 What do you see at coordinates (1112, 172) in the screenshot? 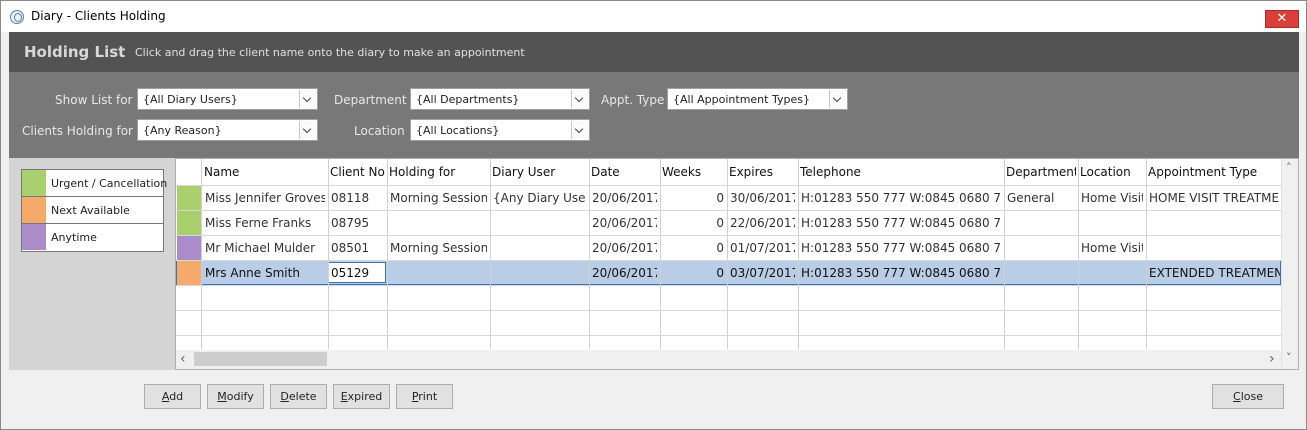
I see `column-header: Location` at bounding box center [1112, 172].